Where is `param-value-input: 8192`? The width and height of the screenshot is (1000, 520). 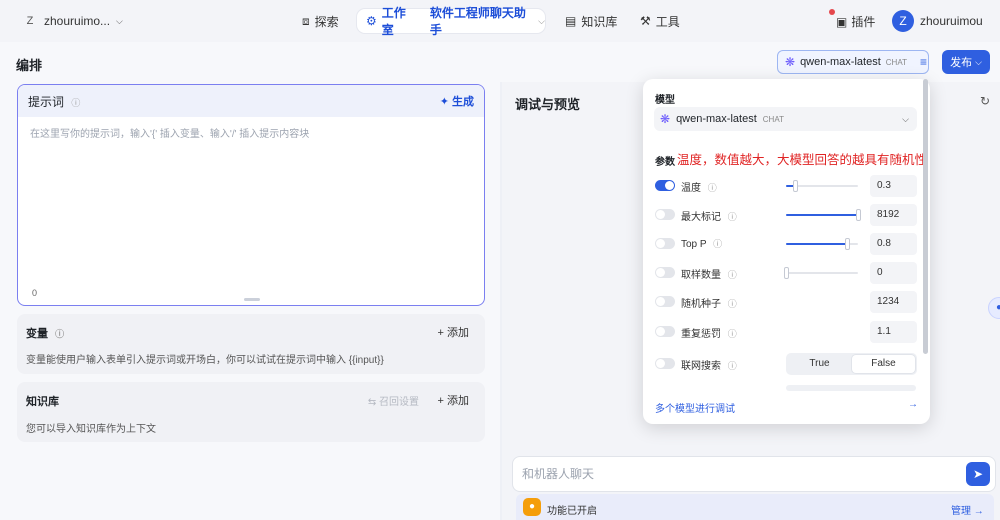
param-value-input: 8192 is located at coordinates (893, 215).